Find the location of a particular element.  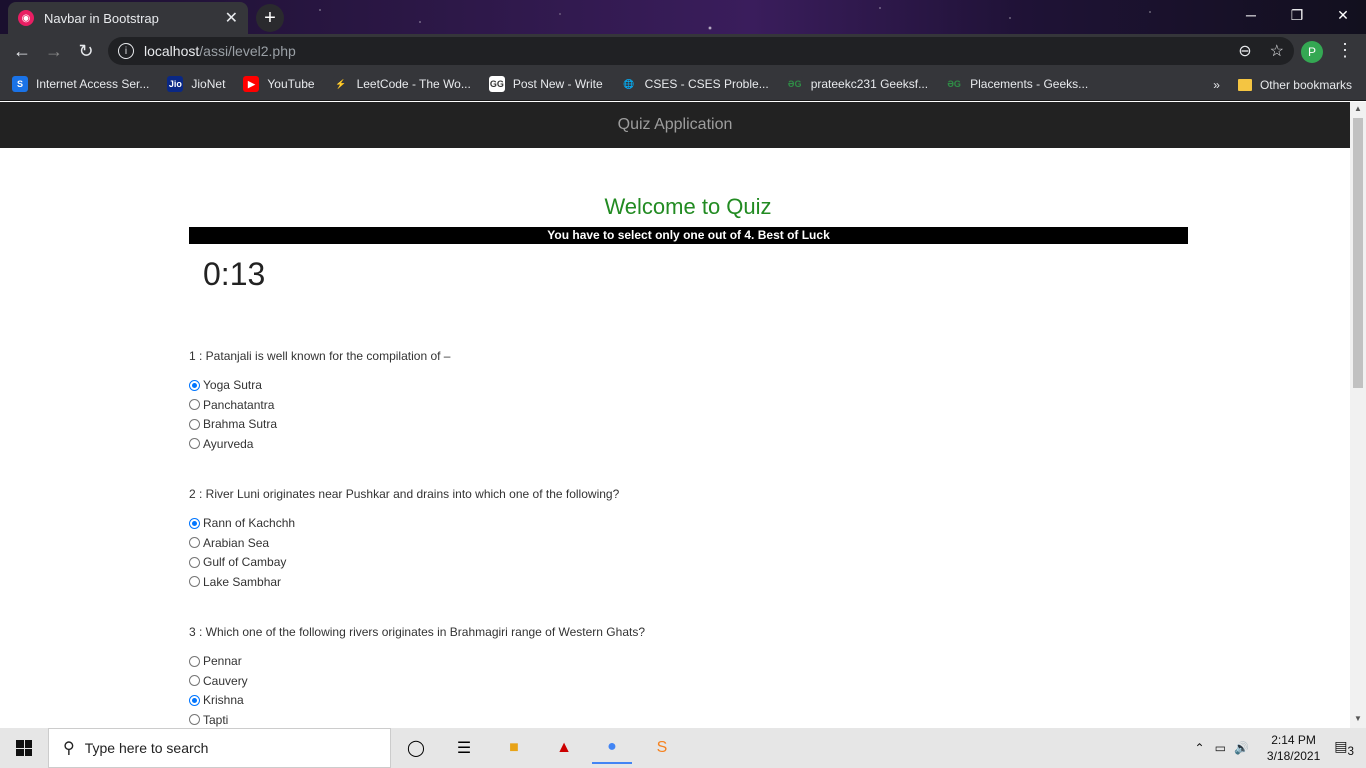

zoom-icon: ⊖ is located at coordinates (1244, 51).